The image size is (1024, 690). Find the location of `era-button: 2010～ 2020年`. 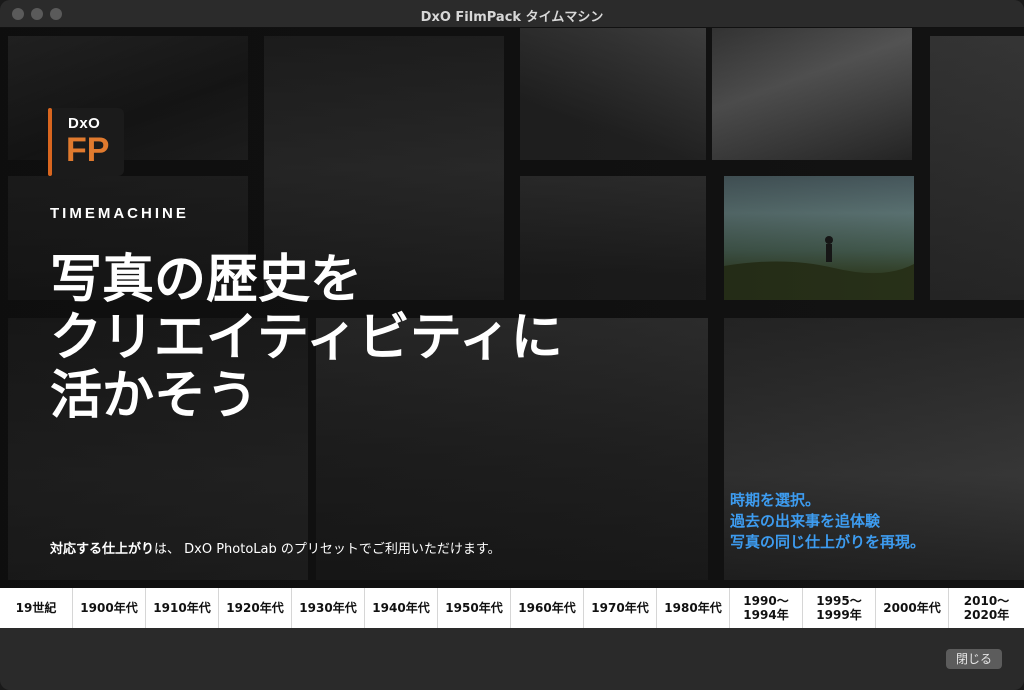

era-button: 2010～ 2020年 is located at coordinates (986, 608).